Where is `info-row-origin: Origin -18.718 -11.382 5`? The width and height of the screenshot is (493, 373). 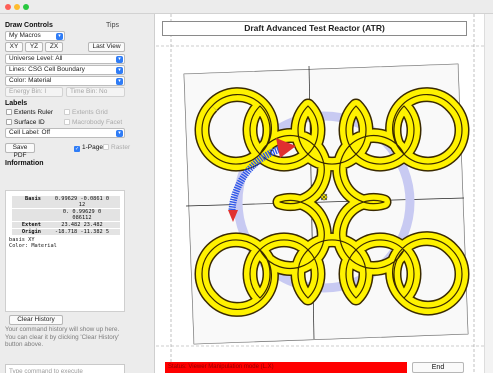 info-row-origin: Origin -18.718 -11.382 5 is located at coordinates (66, 232).